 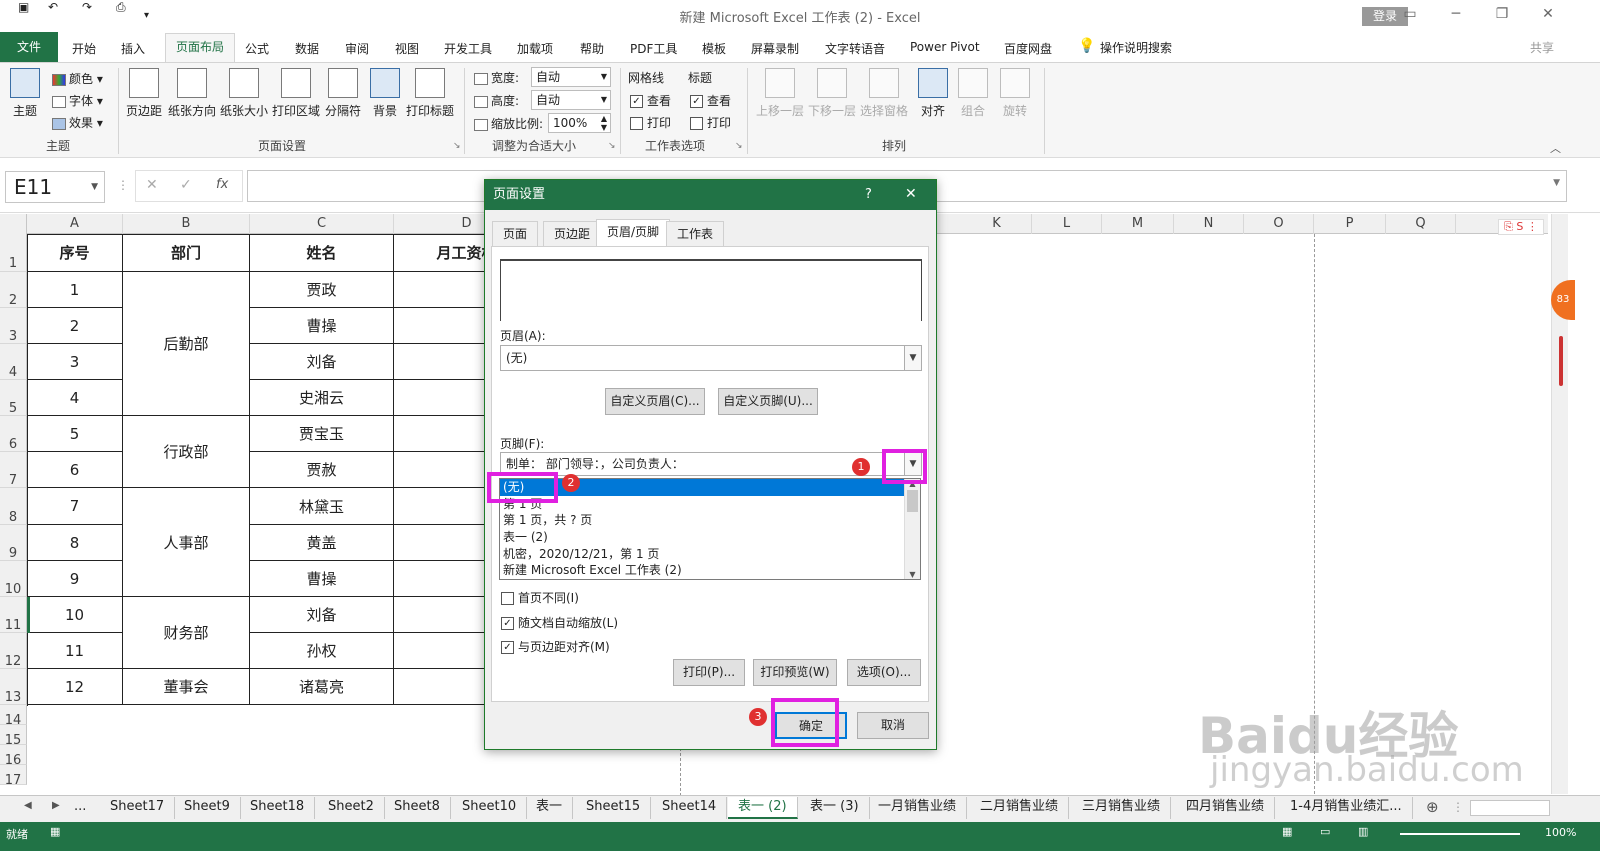 I want to click on row-header: 15, so click(x=13, y=736).